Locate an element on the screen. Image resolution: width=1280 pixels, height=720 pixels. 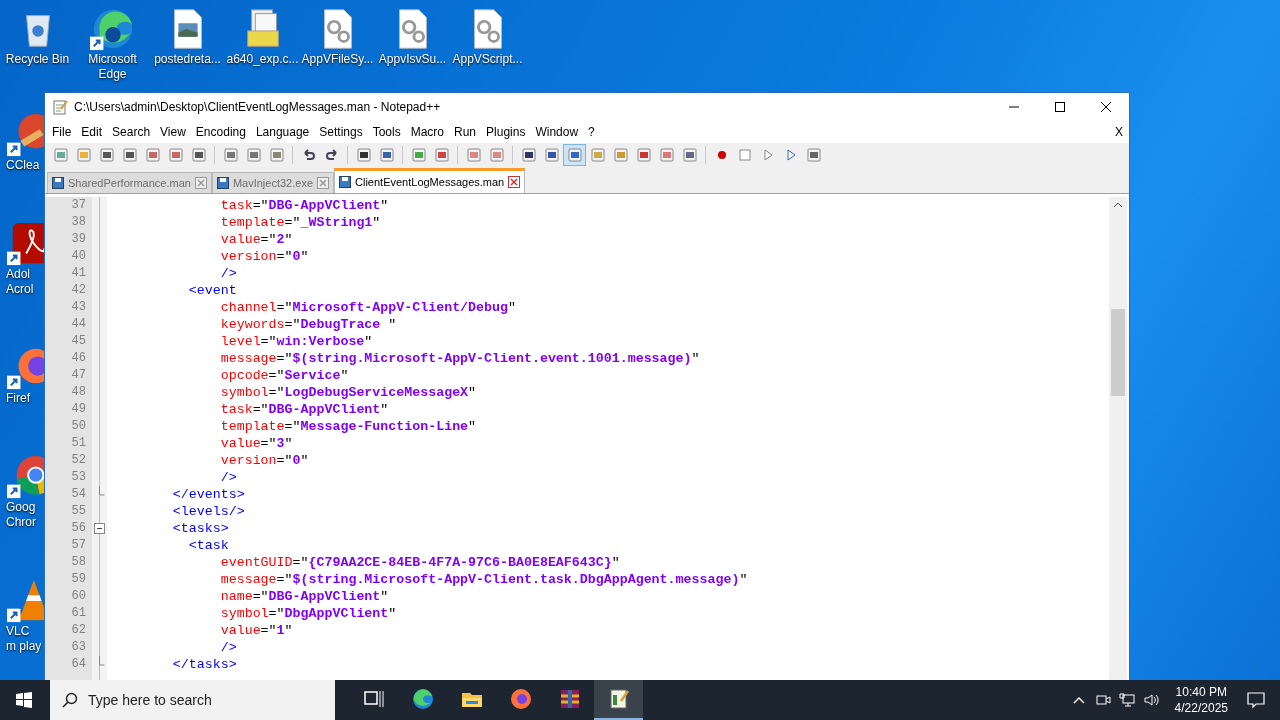
line-number: 49 is located at coordinates (78, 409).